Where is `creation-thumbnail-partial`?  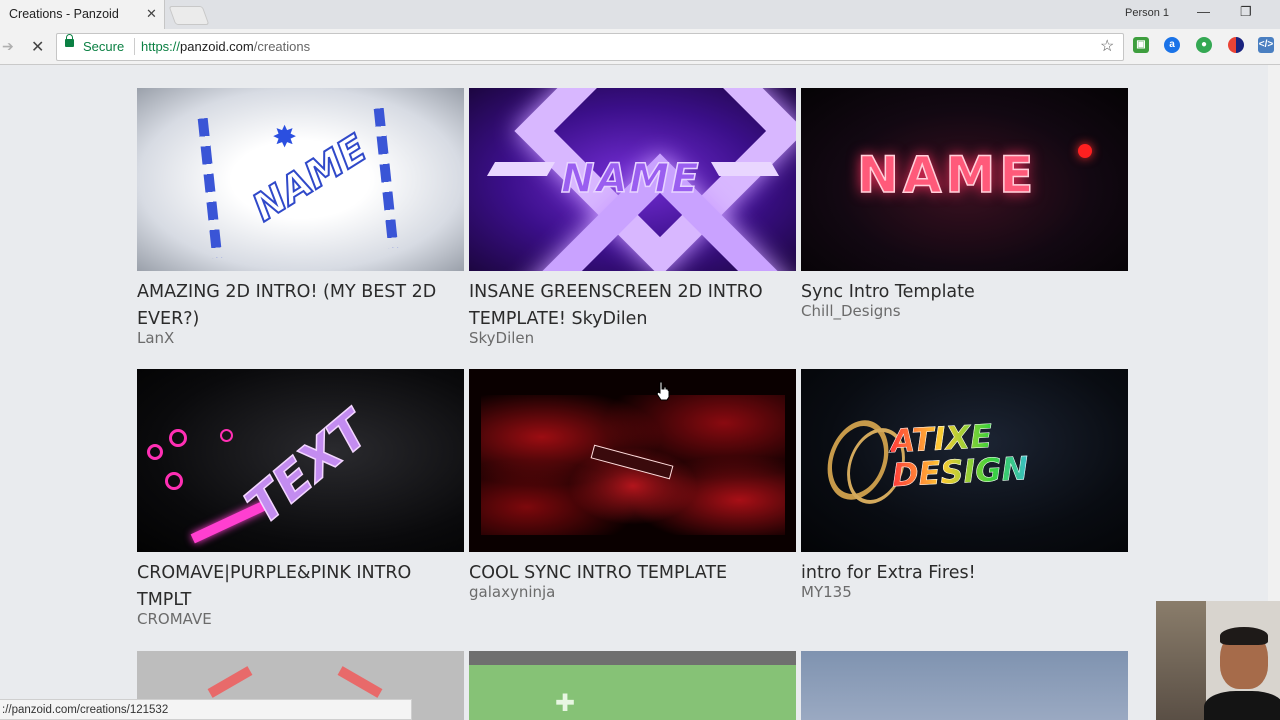
creation-thumbnail-partial is located at coordinates (964, 685).